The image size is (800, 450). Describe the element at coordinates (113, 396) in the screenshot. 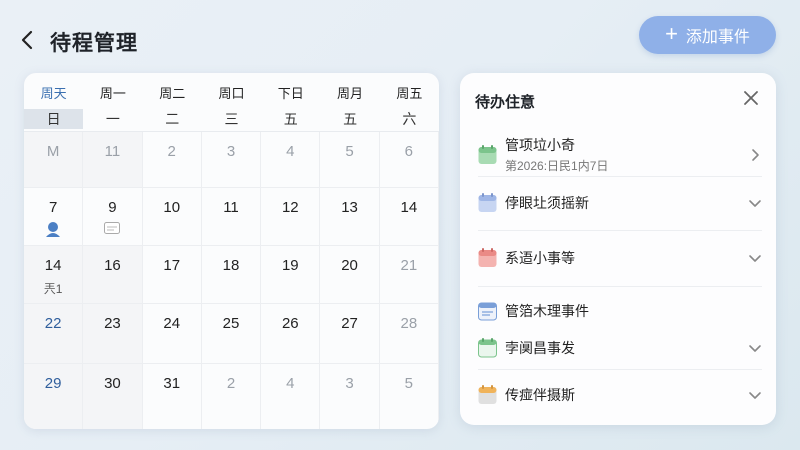

I see `day-cell: 30` at that location.